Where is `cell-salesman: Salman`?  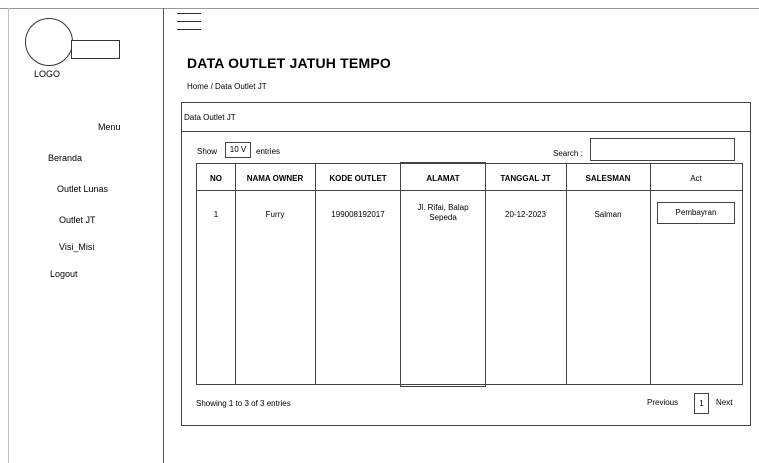
cell-salesman: Salman is located at coordinates (608, 214).